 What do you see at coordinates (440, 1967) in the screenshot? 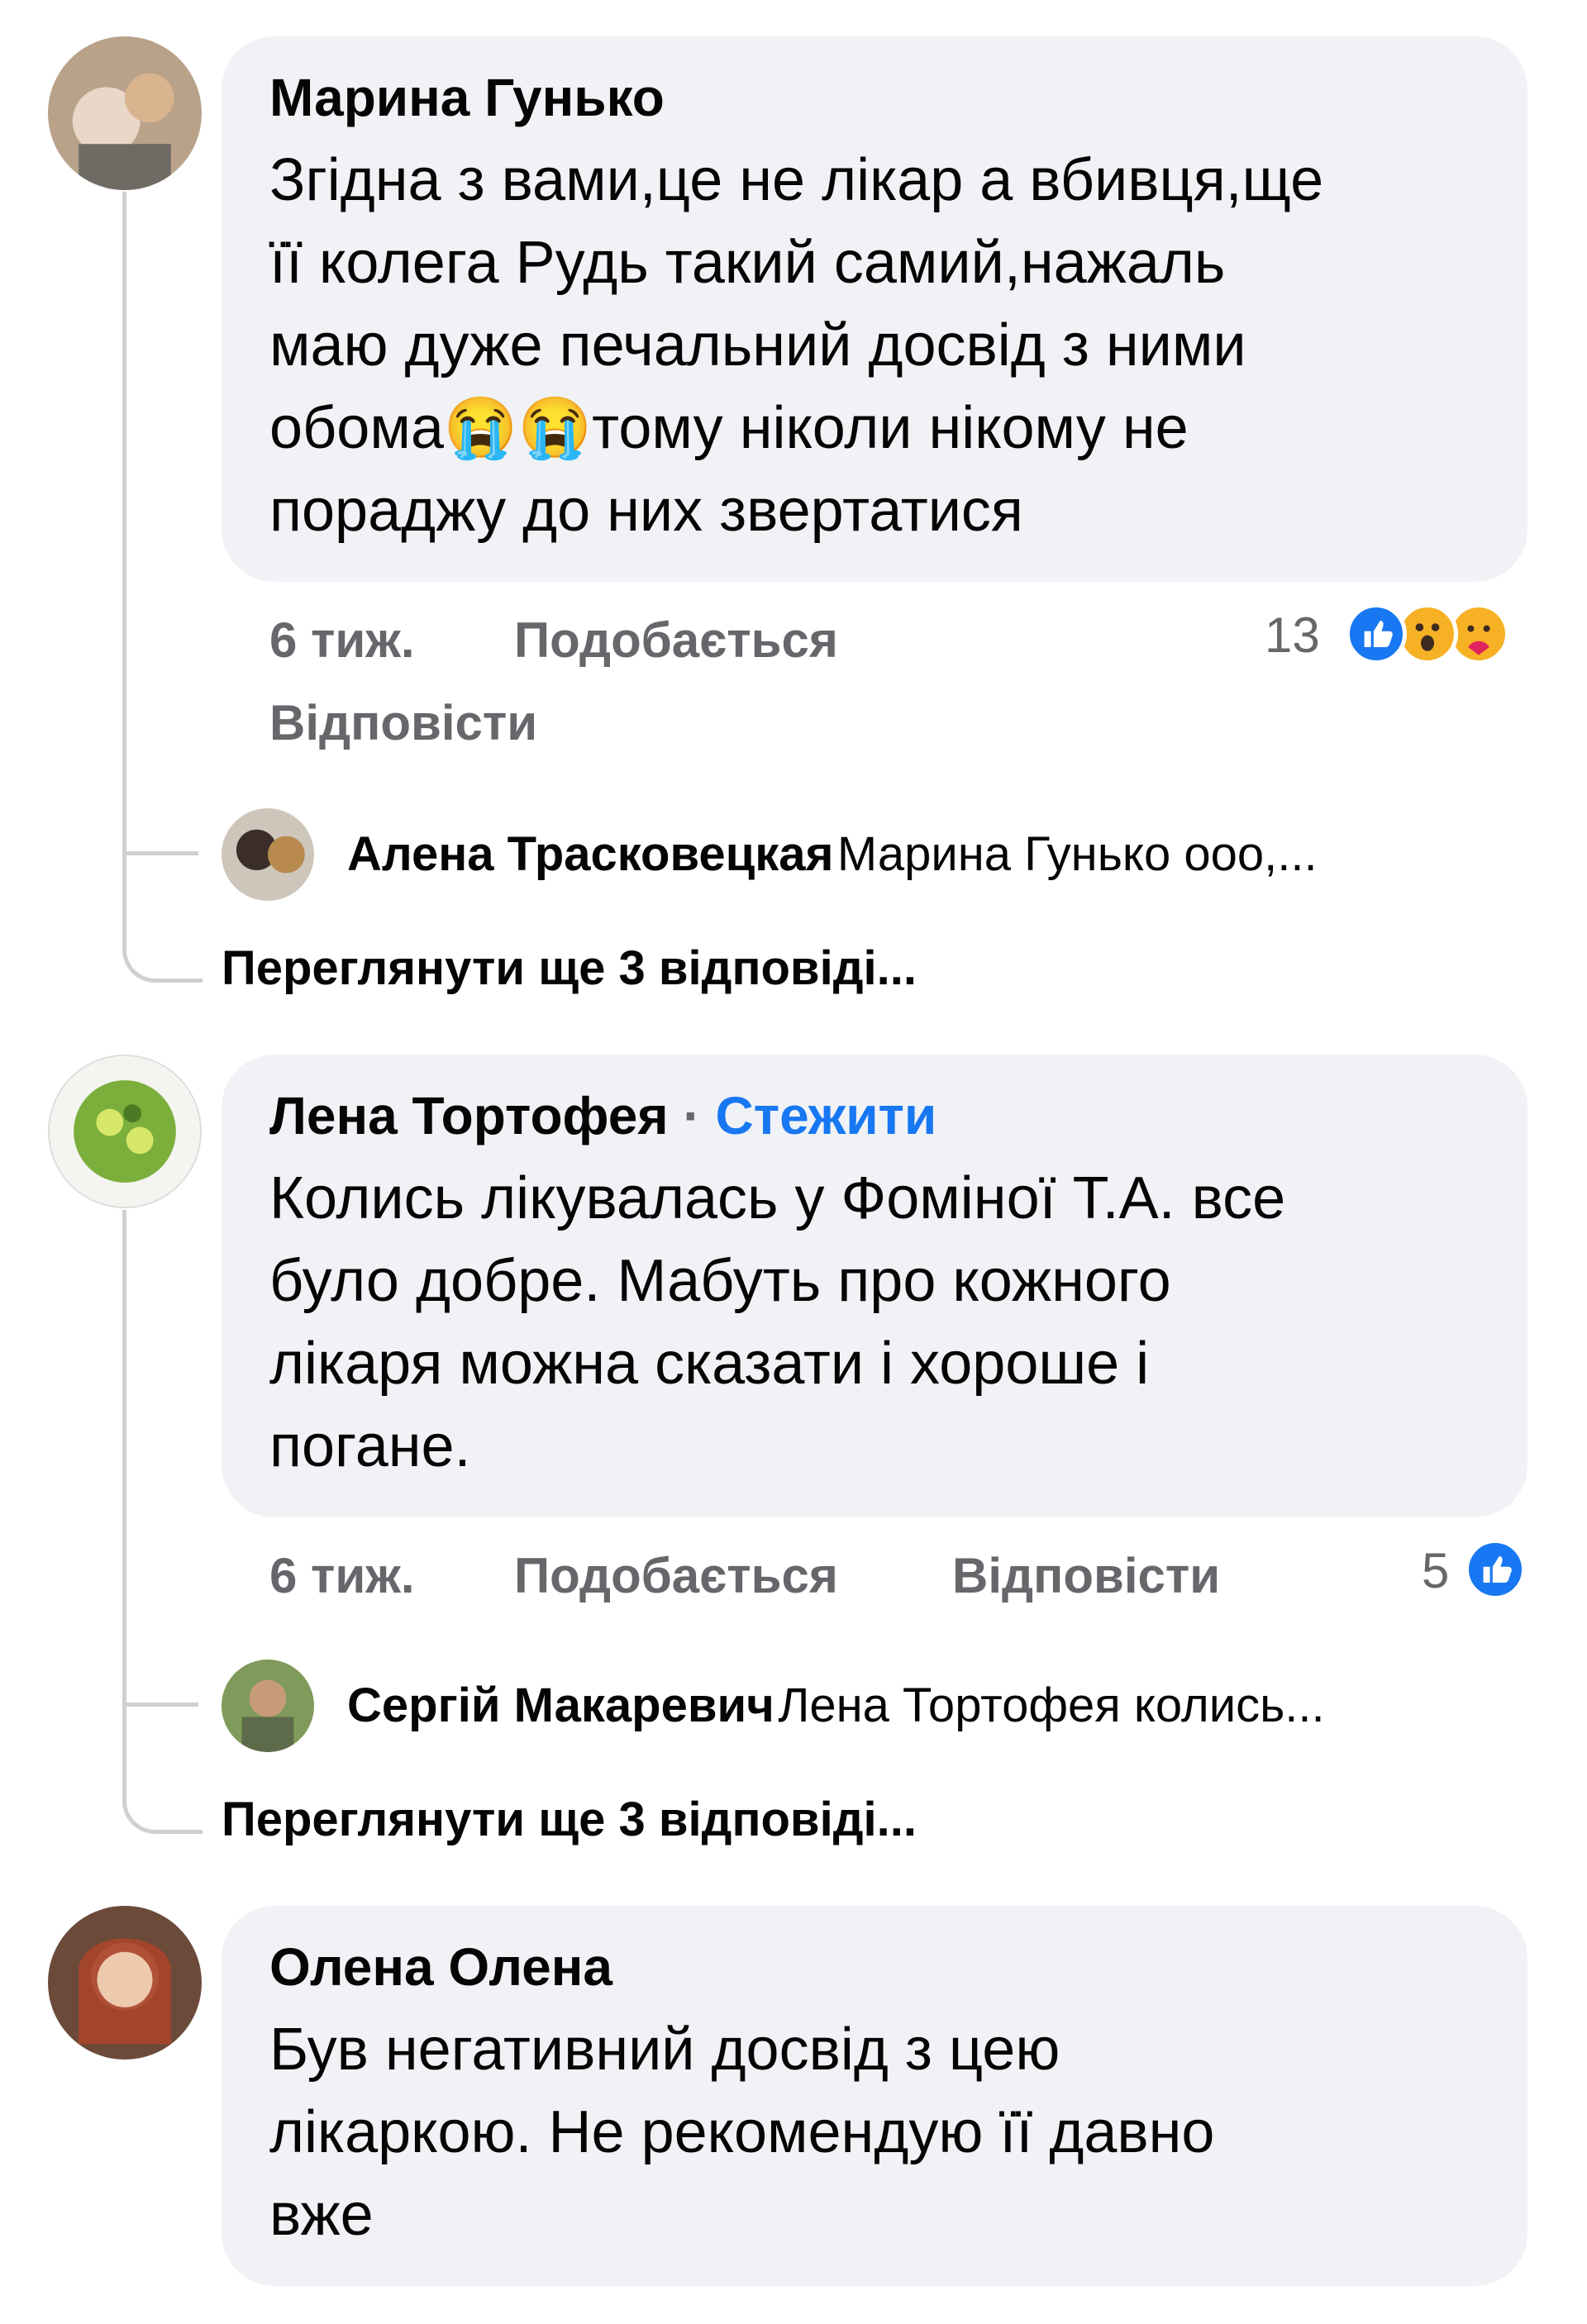
I see `comment-author: Олена Олена` at bounding box center [440, 1967].